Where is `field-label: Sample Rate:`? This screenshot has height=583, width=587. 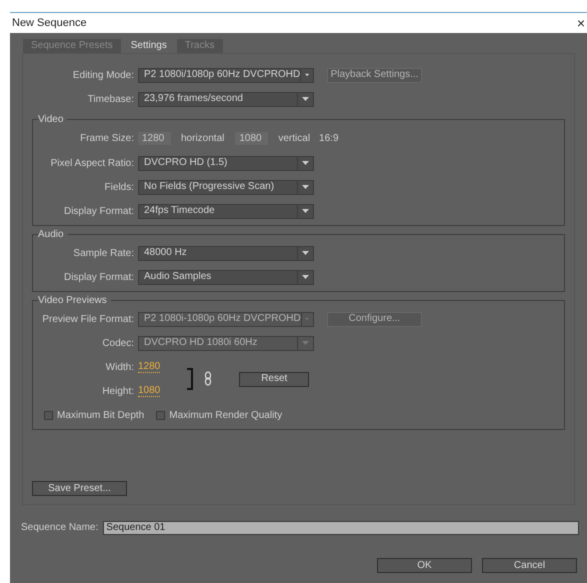
field-label: Sample Rate: is located at coordinates (103, 253).